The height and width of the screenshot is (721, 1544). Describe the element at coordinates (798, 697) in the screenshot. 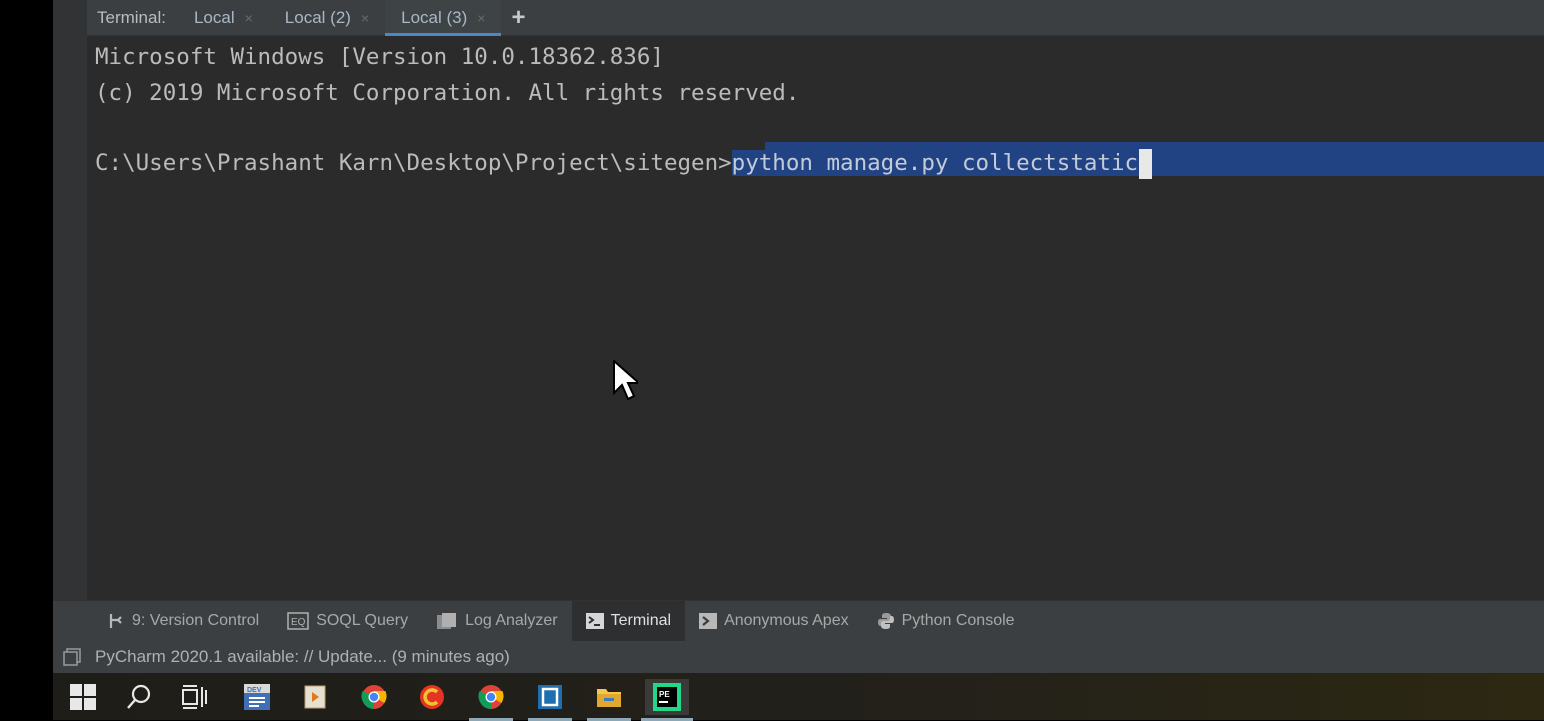

I see `windows-taskbar: DEV PE` at that location.